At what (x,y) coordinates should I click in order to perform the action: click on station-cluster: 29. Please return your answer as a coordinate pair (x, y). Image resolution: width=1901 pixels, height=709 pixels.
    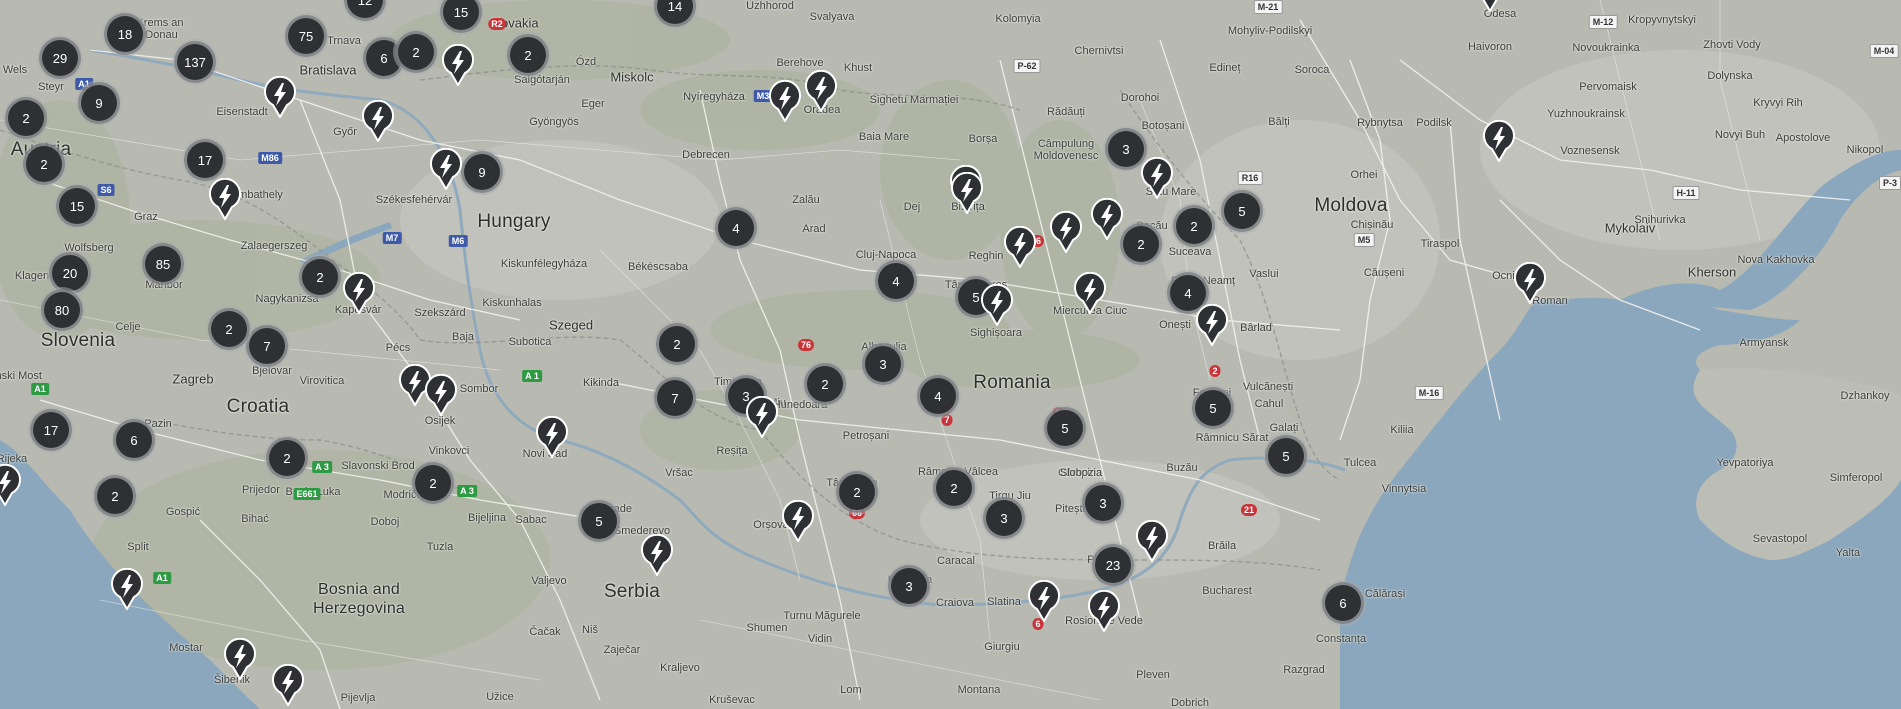
    Looking at the image, I should click on (60, 58).